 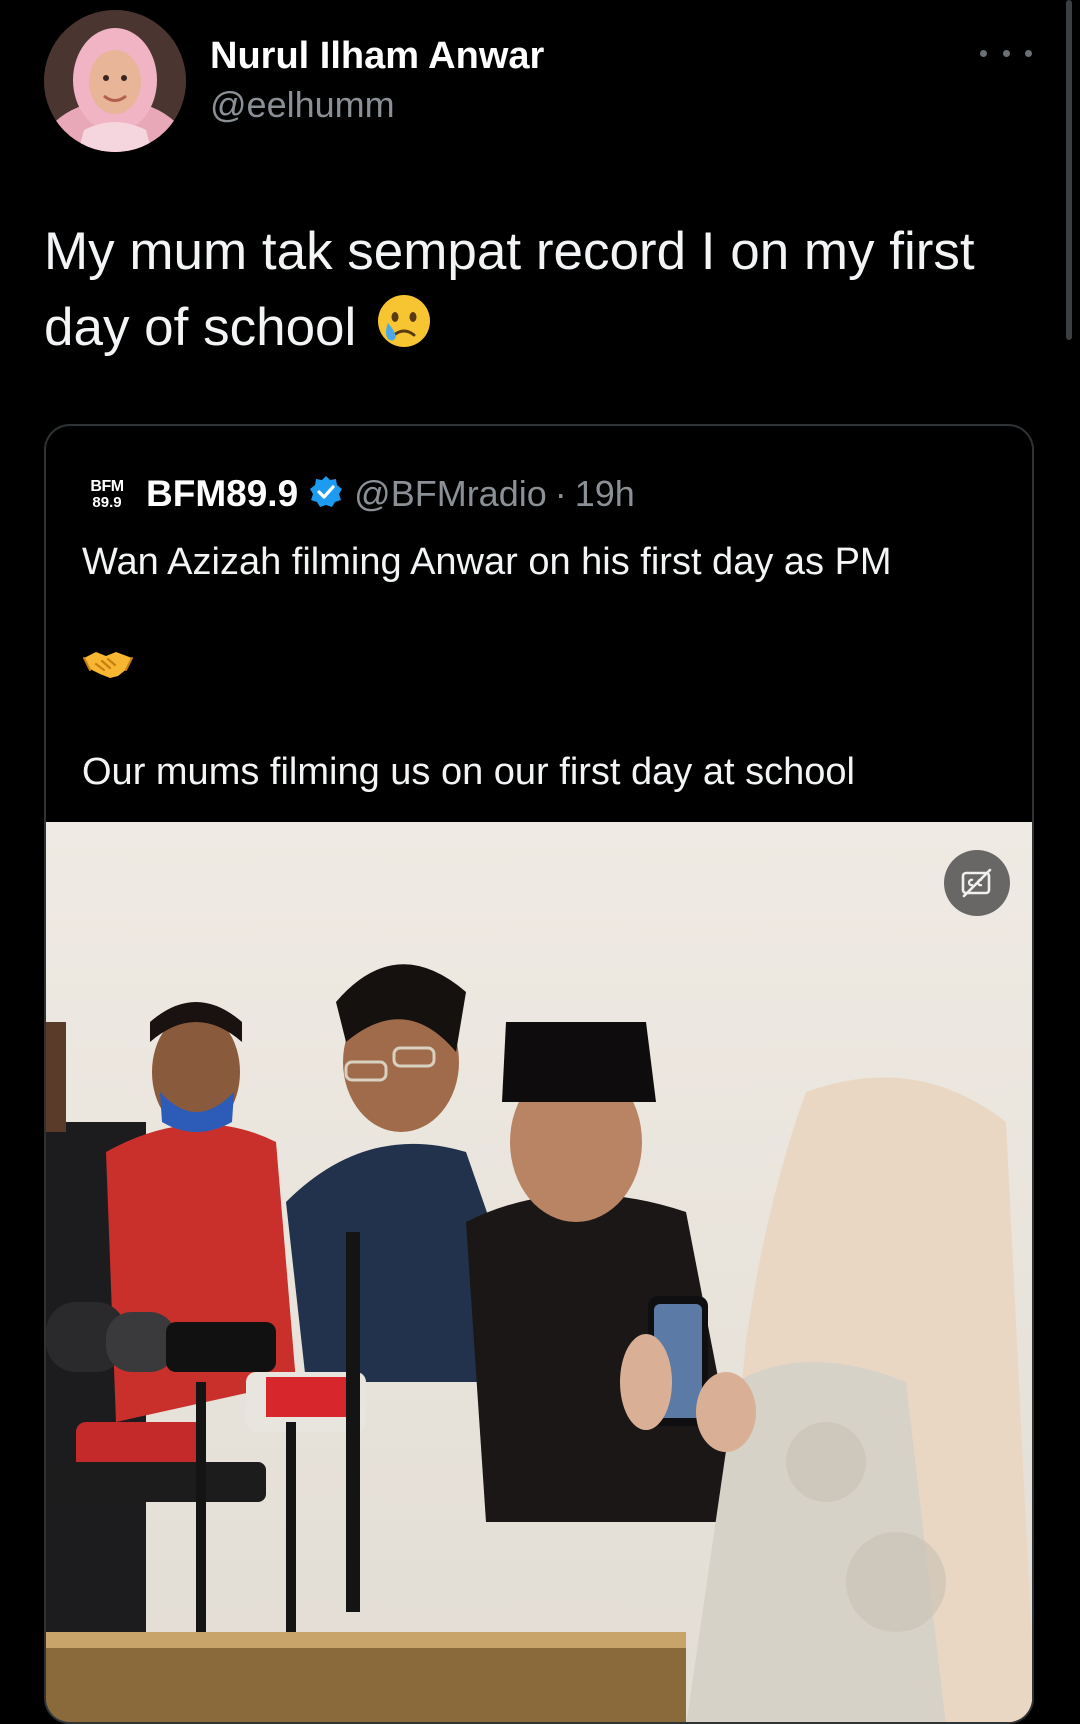 I want to click on captions-off-icon, so click(x=977, y=883).